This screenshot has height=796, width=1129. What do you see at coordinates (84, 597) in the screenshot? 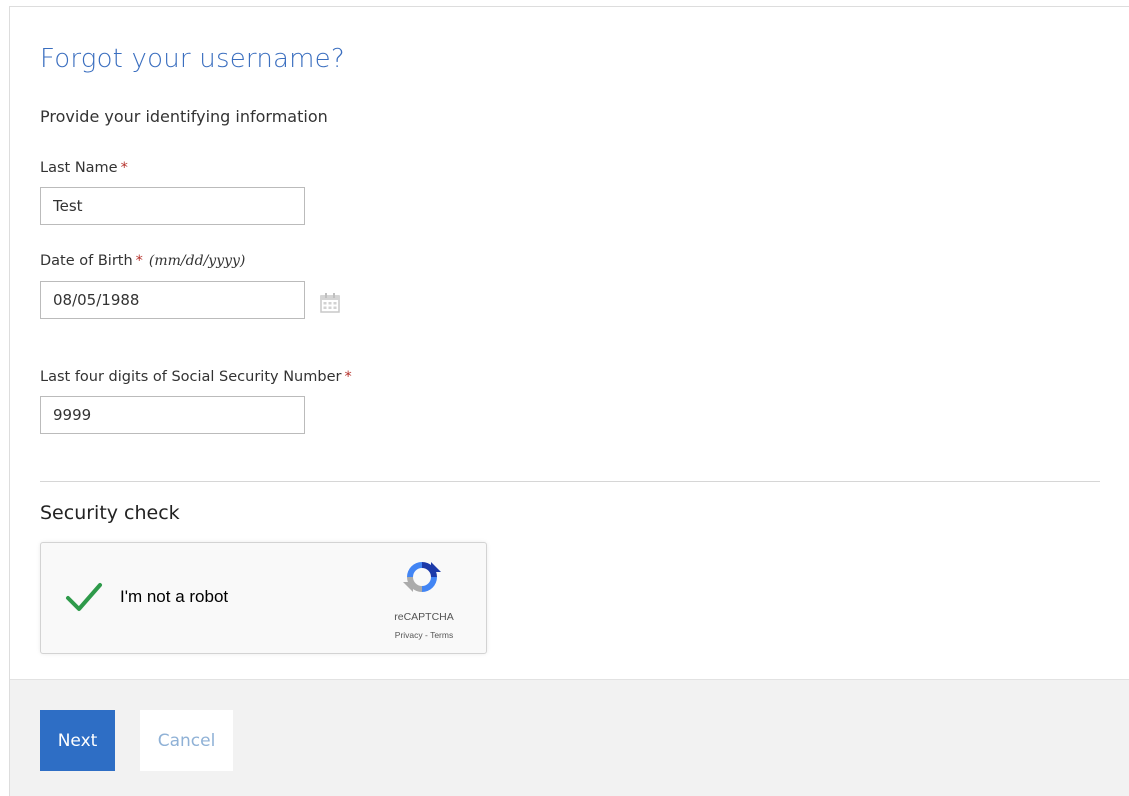
I see `checkmark-icon` at bounding box center [84, 597].